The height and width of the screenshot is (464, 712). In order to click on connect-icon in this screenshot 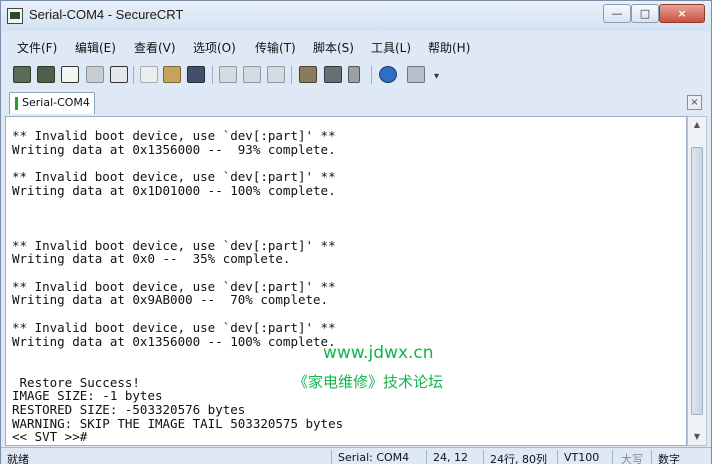, I will do `click(22, 74)`.